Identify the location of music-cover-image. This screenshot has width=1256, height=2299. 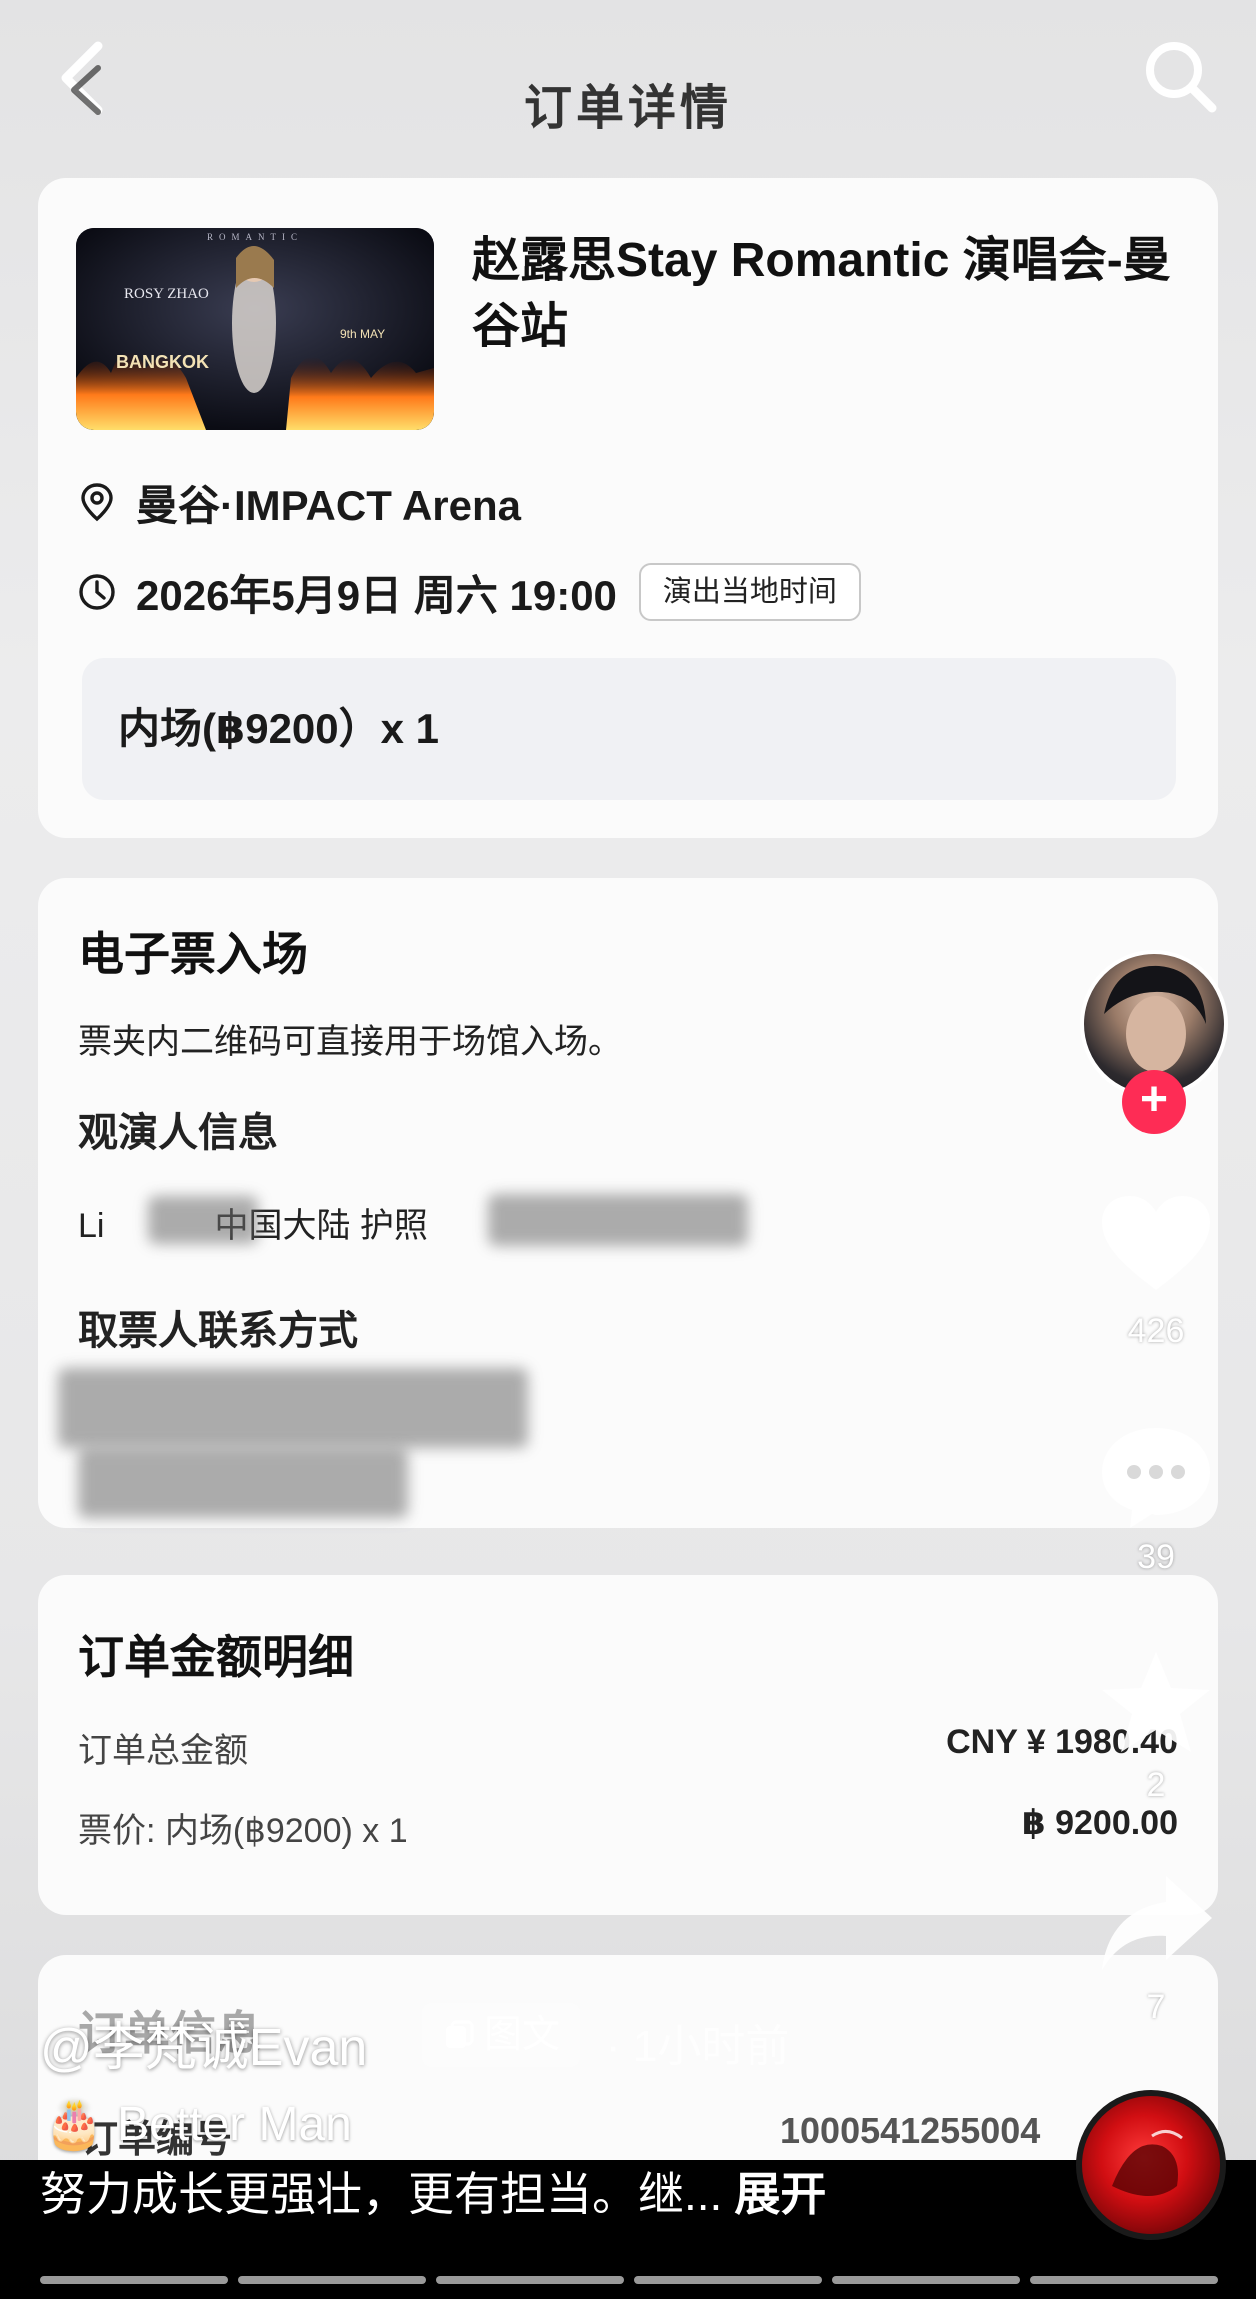
(1147, 2163).